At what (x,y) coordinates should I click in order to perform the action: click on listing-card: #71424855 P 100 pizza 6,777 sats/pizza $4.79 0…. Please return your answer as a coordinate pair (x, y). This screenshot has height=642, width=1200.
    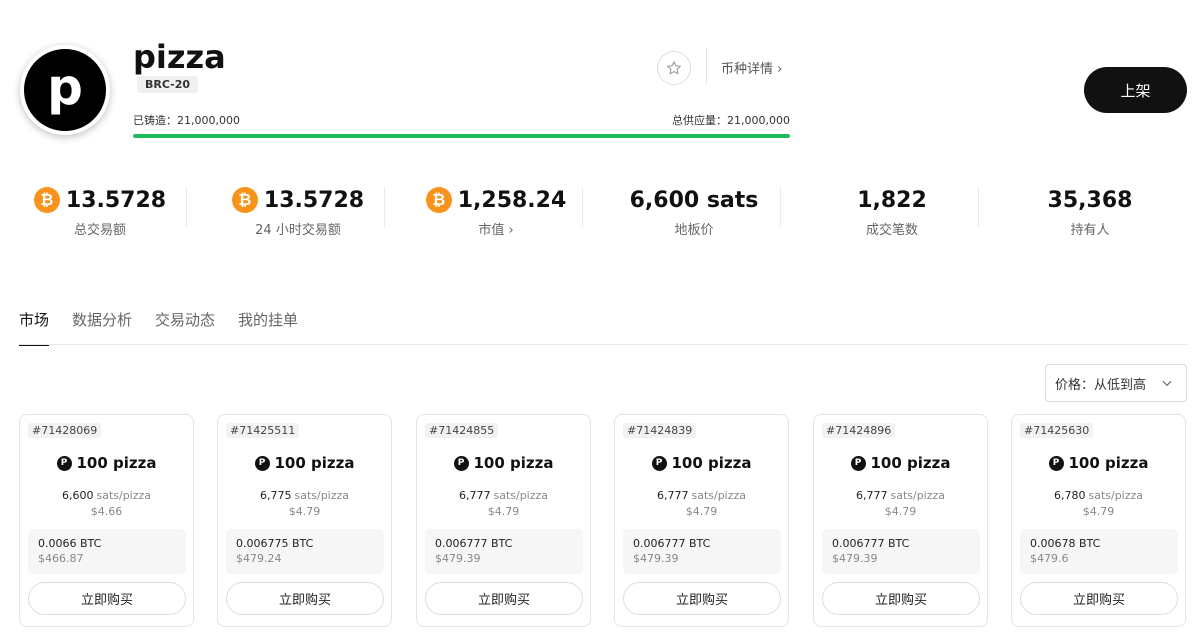
    Looking at the image, I should click on (503, 520).